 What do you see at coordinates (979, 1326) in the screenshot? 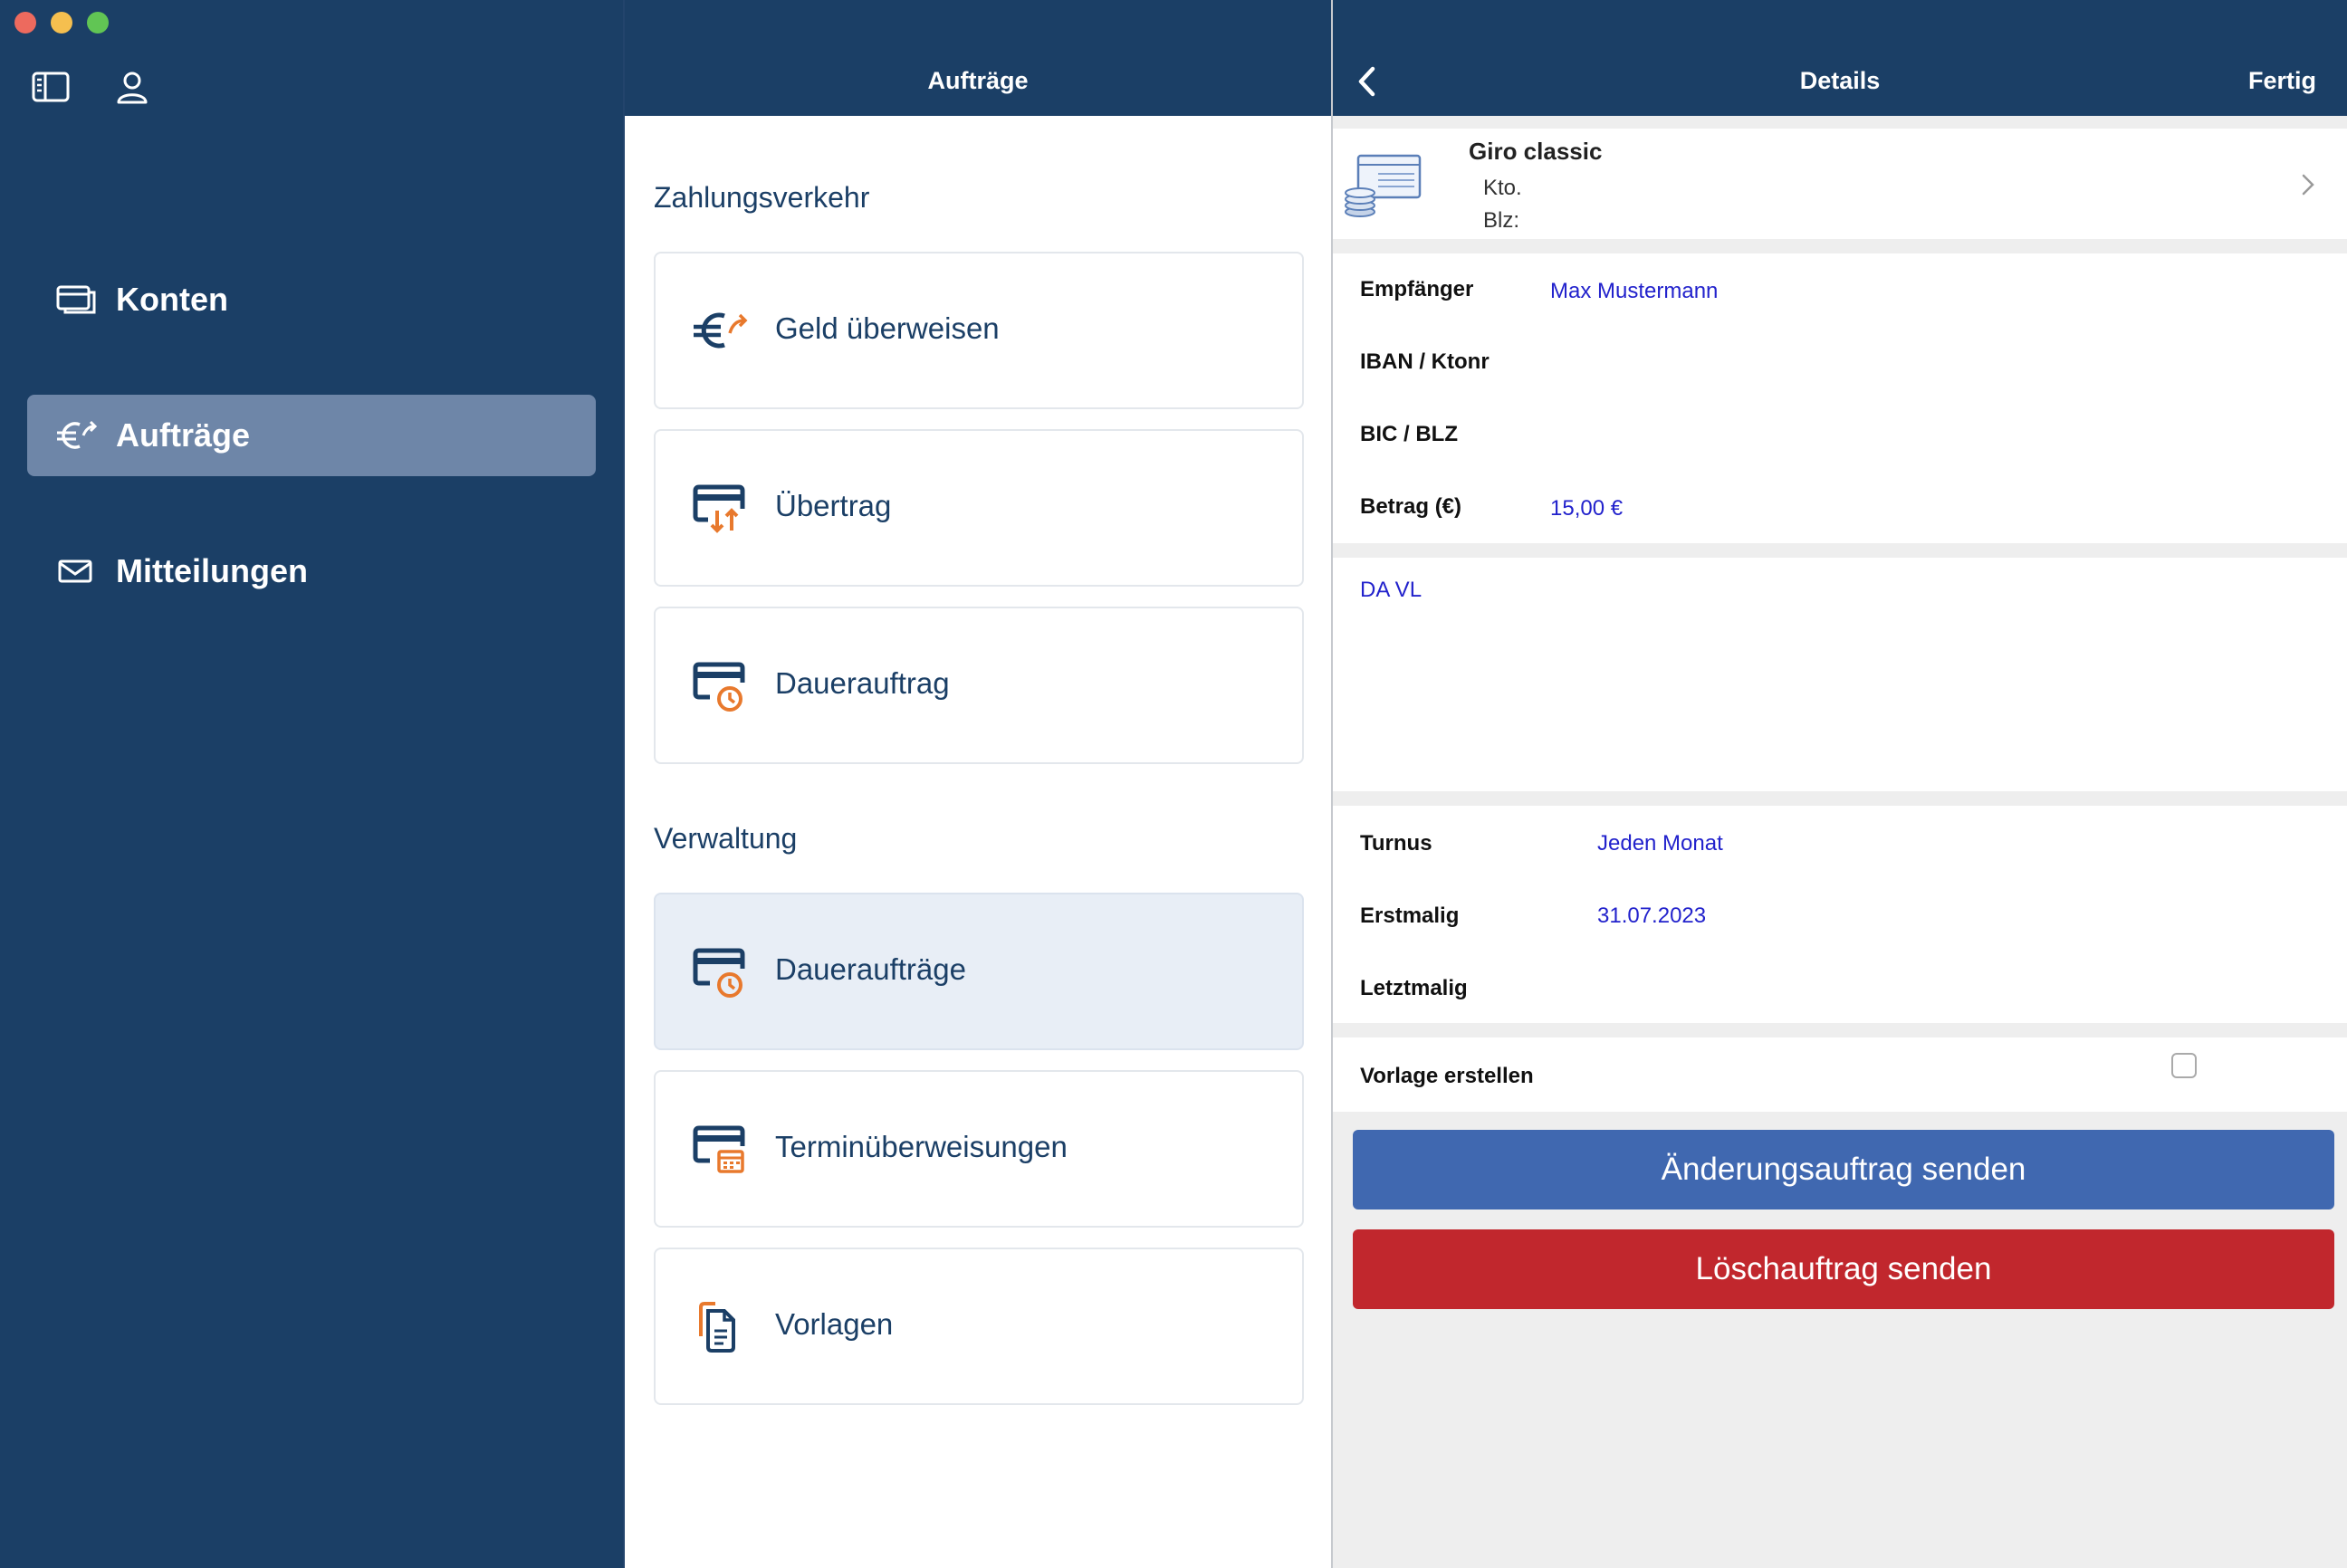
I see `card-vorlagen: Vorlagen` at bounding box center [979, 1326].